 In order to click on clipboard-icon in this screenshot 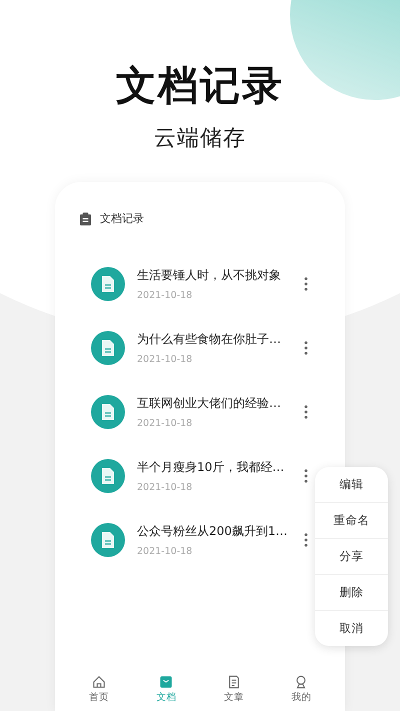, I will do `click(85, 219)`.